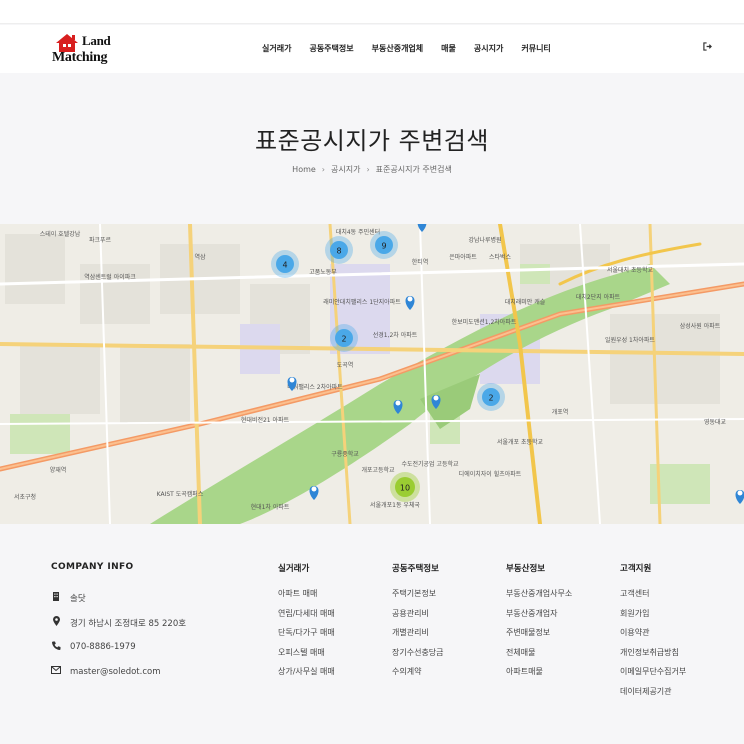 This screenshot has width=744, height=744. I want to click on map-cluster: 10, so click(405, 487).